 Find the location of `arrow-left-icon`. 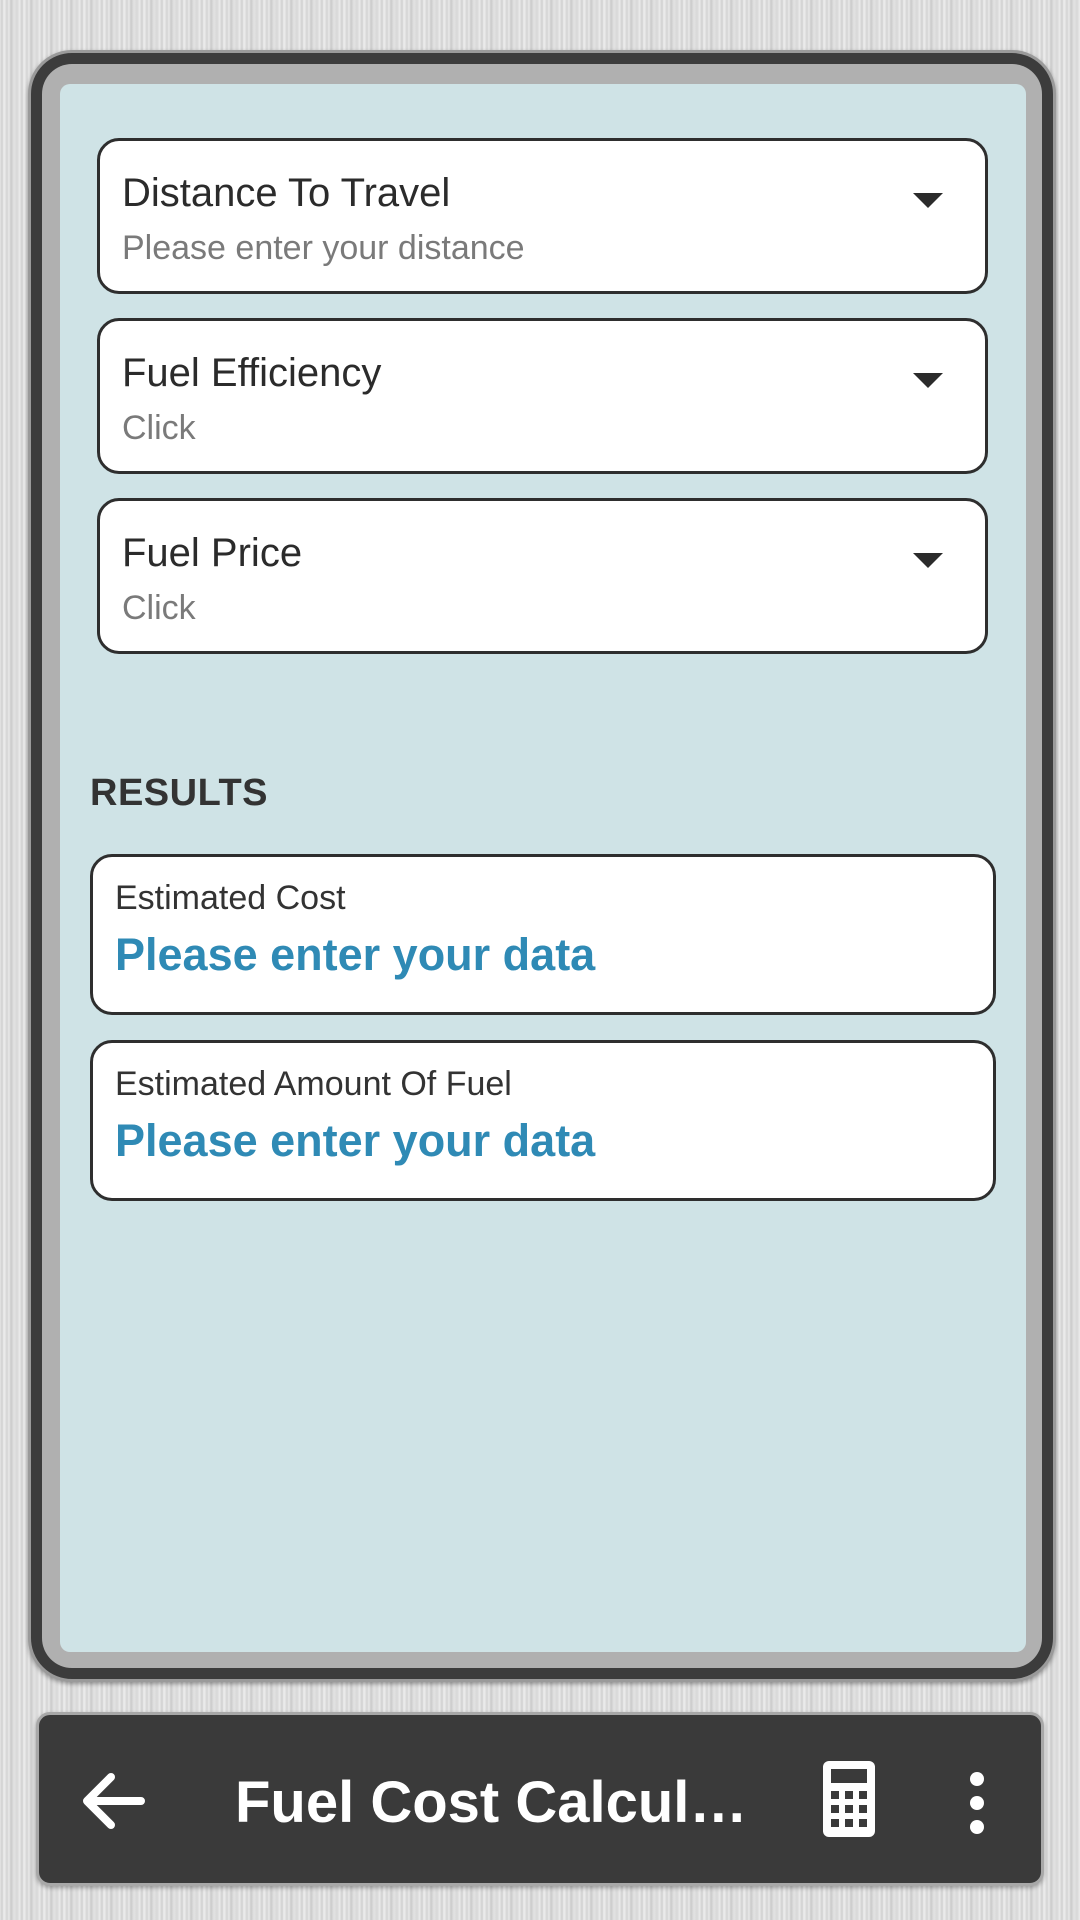

arrow-left-icon is located at coordinates (114, 1801).